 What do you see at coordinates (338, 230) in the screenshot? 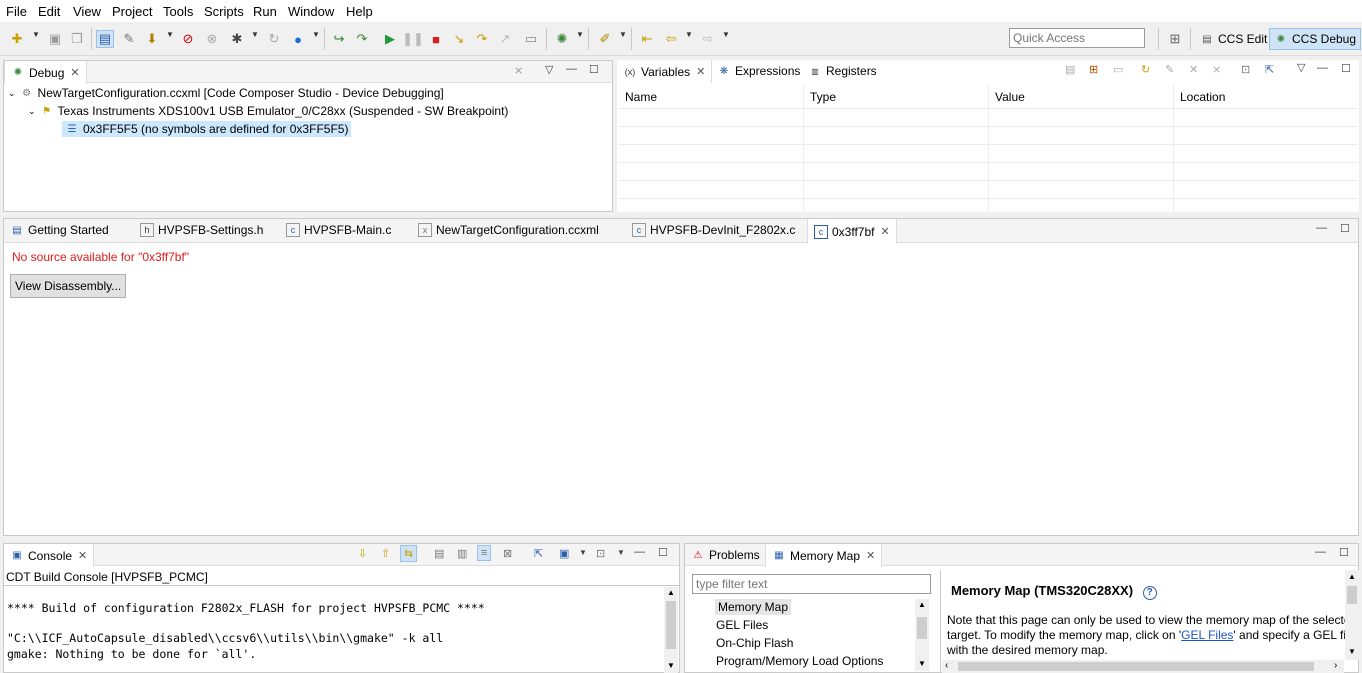
I see `tab-main-c: c HVPSFB-Main.c` at bounding box center [338, 230].